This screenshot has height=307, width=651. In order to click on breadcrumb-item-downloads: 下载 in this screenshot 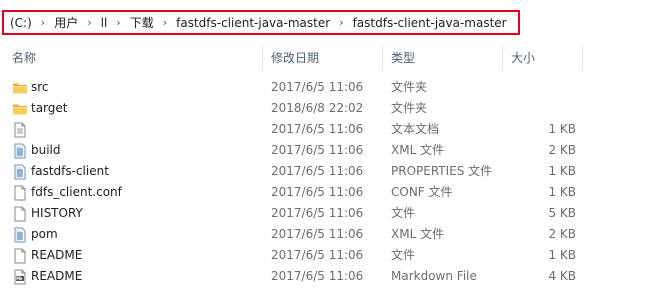, I will do `click(142, 22)`.